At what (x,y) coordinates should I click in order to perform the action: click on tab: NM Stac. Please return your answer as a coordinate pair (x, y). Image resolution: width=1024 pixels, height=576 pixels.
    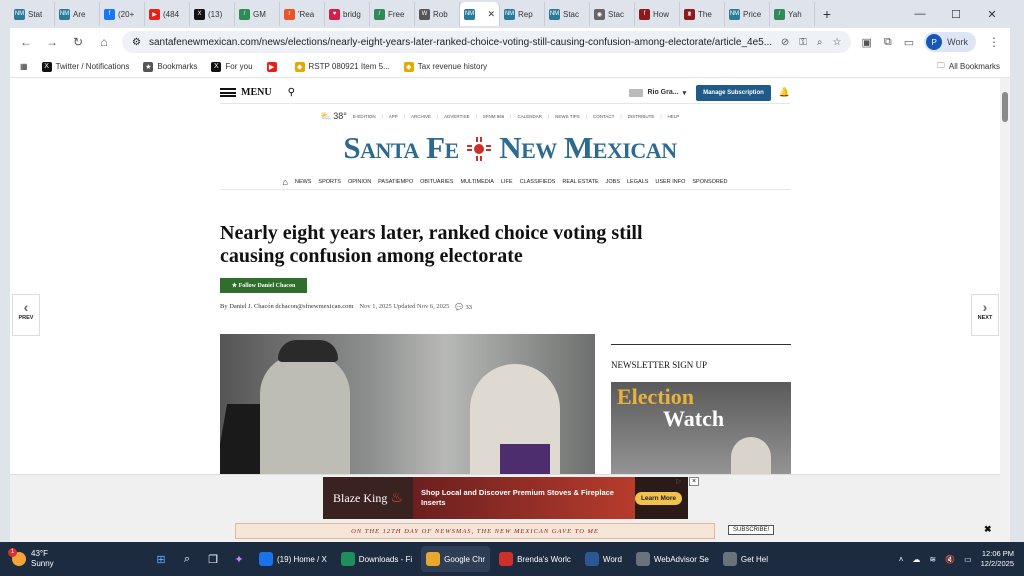
    Looking at the image, I should click on (567, 14).